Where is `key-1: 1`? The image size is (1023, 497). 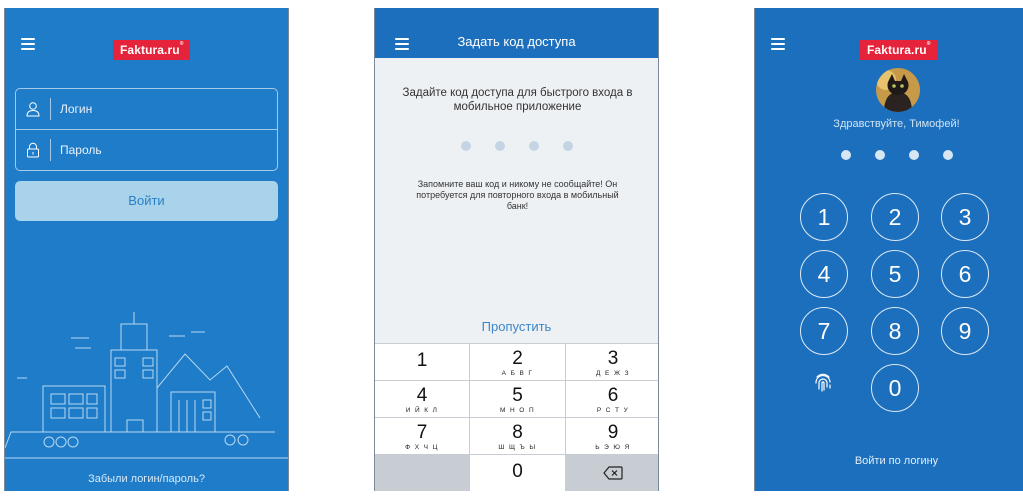
key-1: 1 is located at coordinates (422, 362).